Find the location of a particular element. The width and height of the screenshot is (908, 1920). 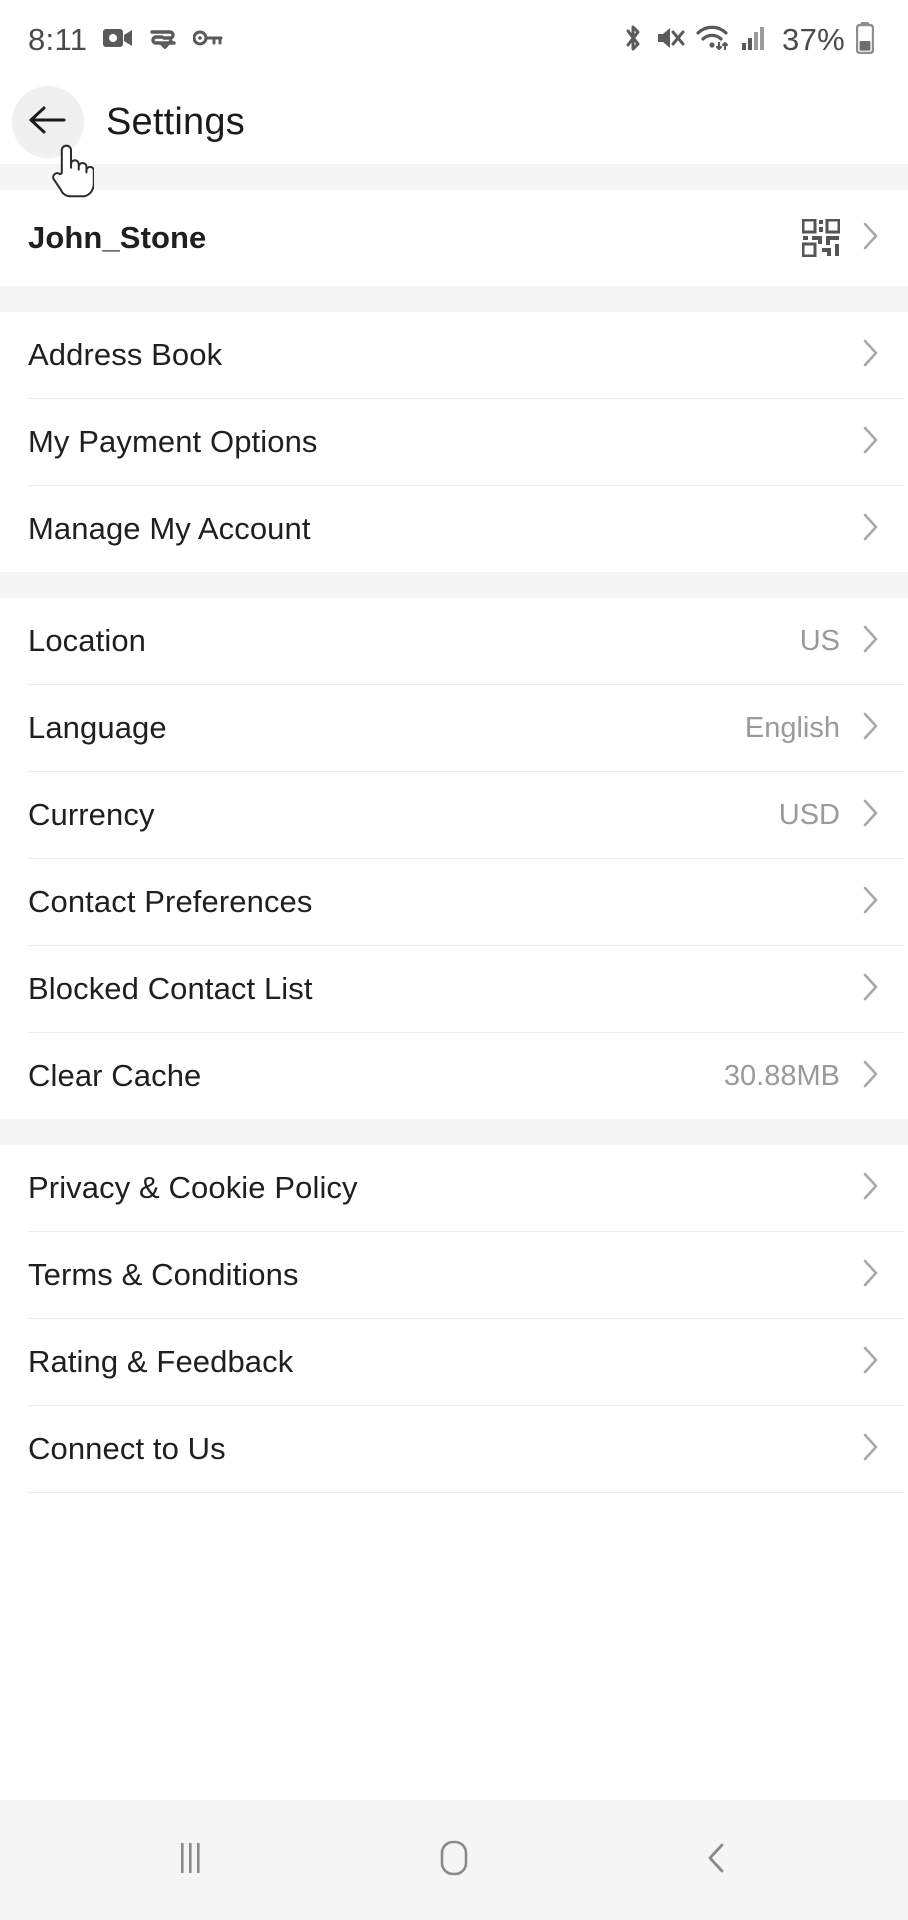

recents-icon is located at coordinates (191, 1860).